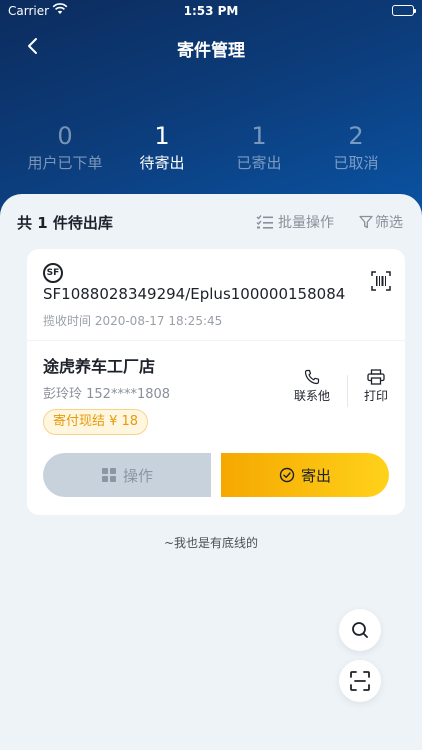 The width and height of the screenshot is (422, 750). I want to click on tab-count: 0, so click(65, 136).